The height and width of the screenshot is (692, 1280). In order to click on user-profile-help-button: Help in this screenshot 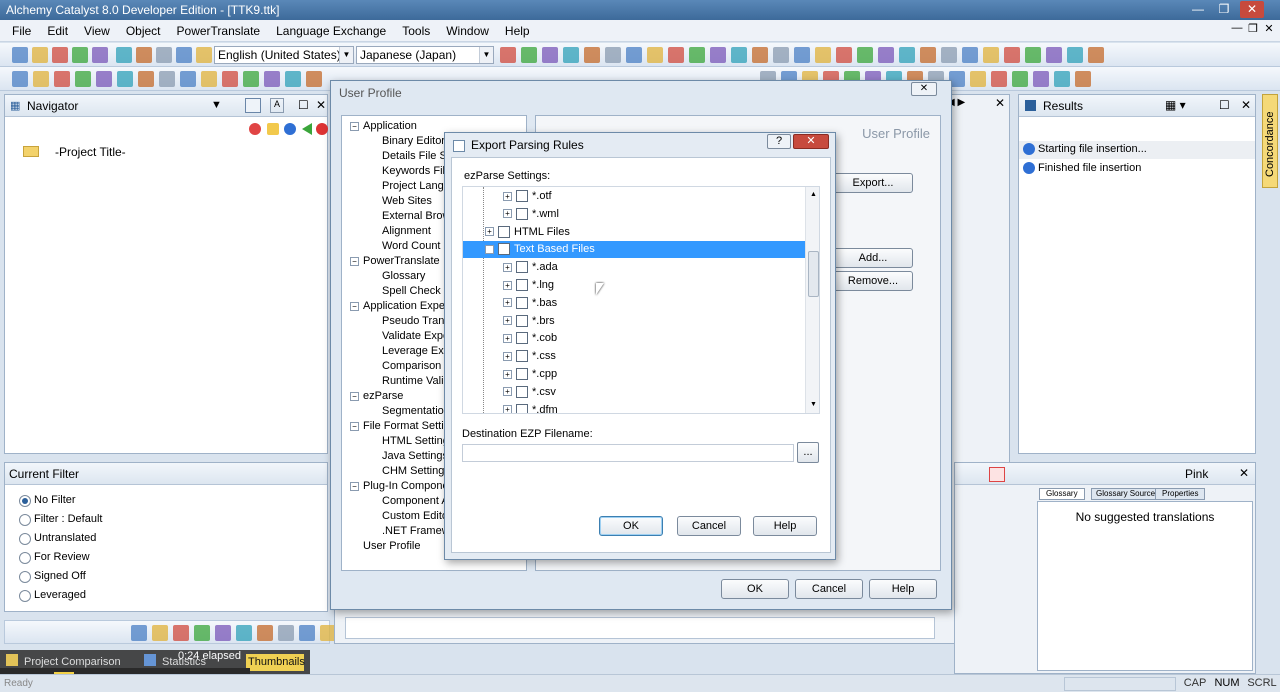, I will do `click(903, 589)`.